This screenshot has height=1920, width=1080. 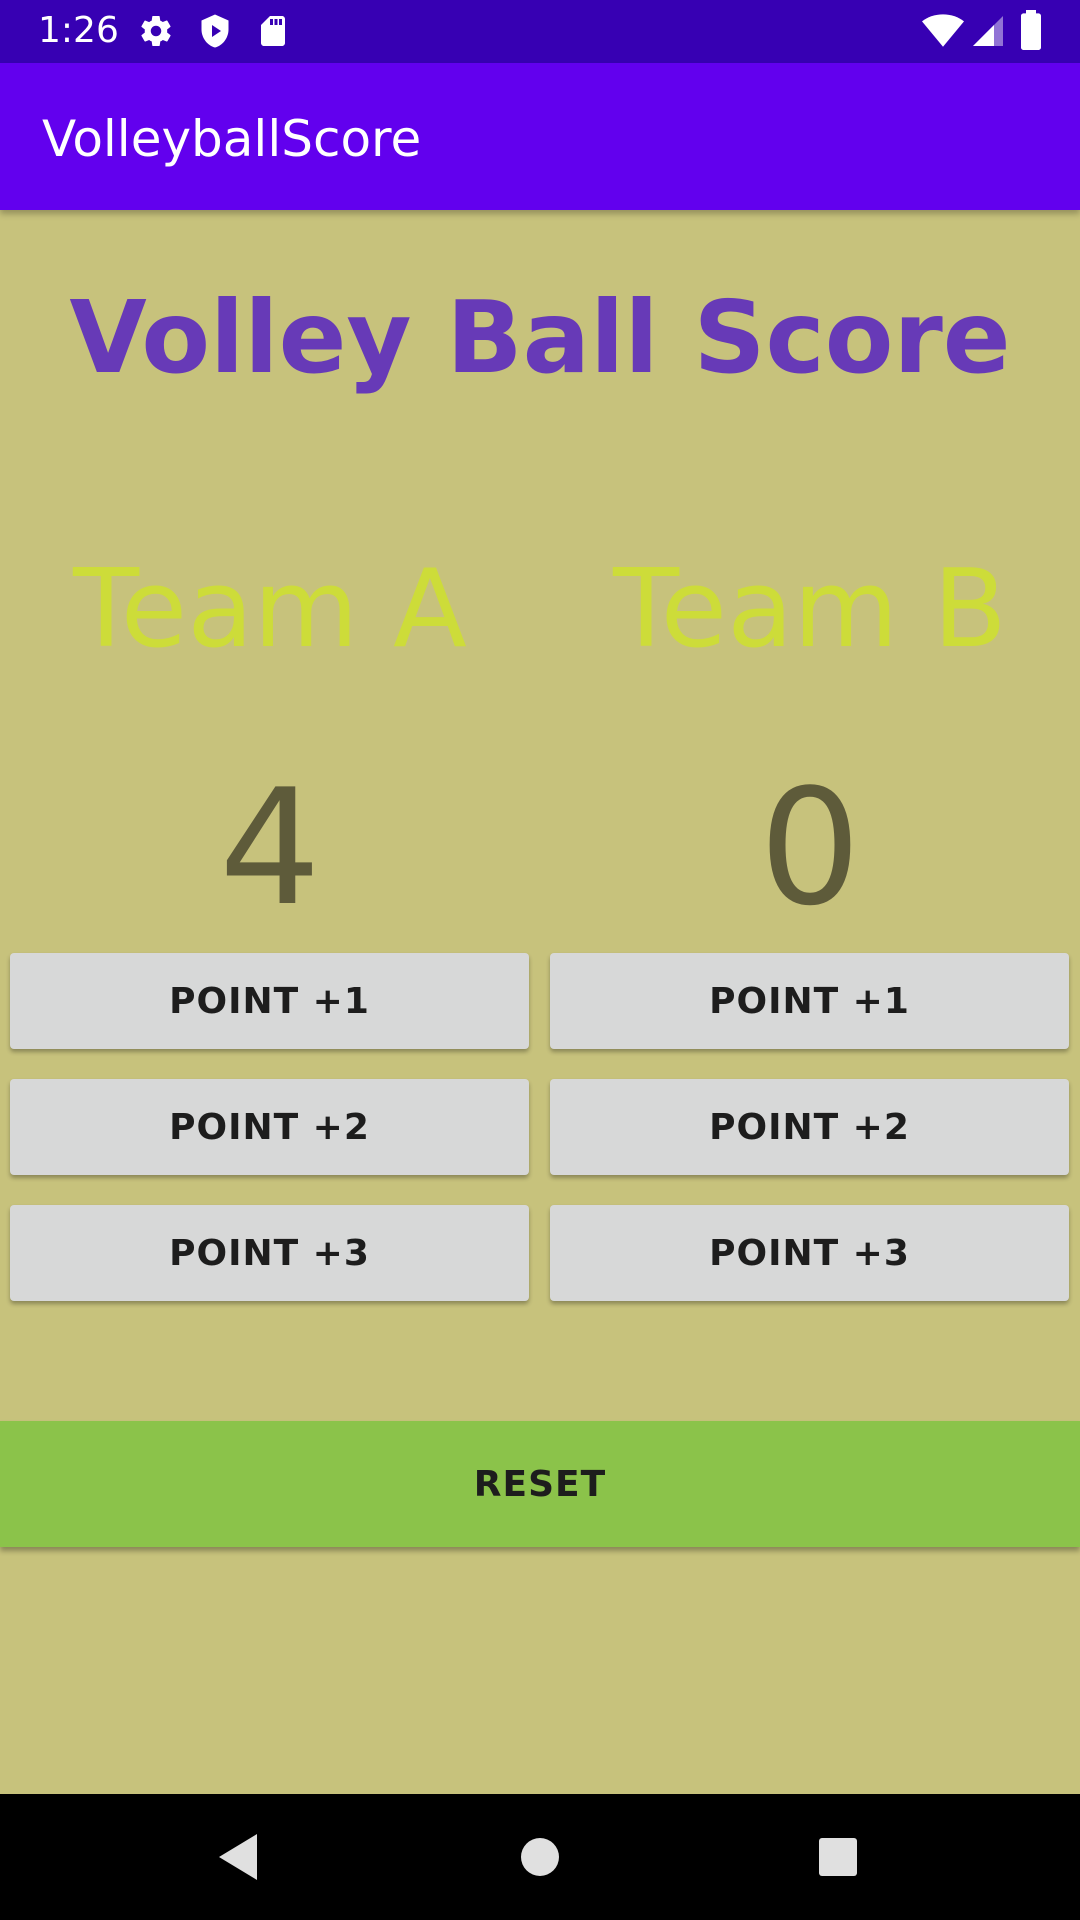 What do you see at coordinates (269, 1127) in the screenshot?
I see `team-a-point-plus-2-button: POINT +2` at bounding box center [269, 1127].